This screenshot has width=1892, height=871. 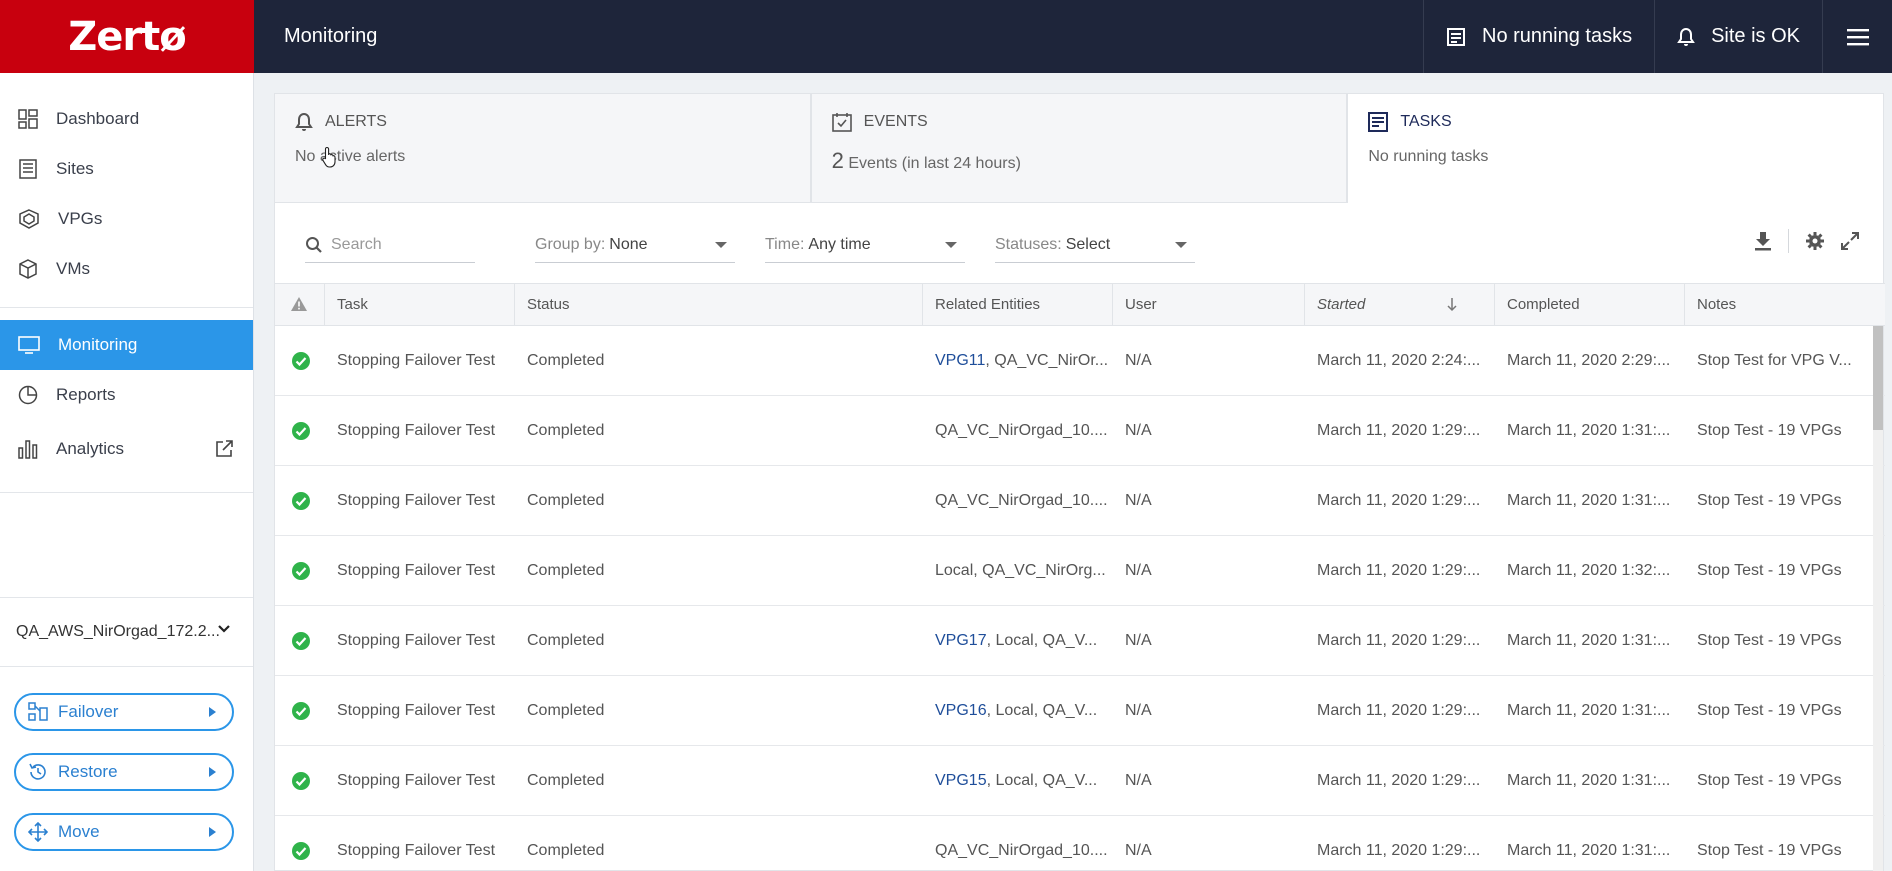 I want to click on sidebar-item-label: Reports, so click(x=86, y=394).